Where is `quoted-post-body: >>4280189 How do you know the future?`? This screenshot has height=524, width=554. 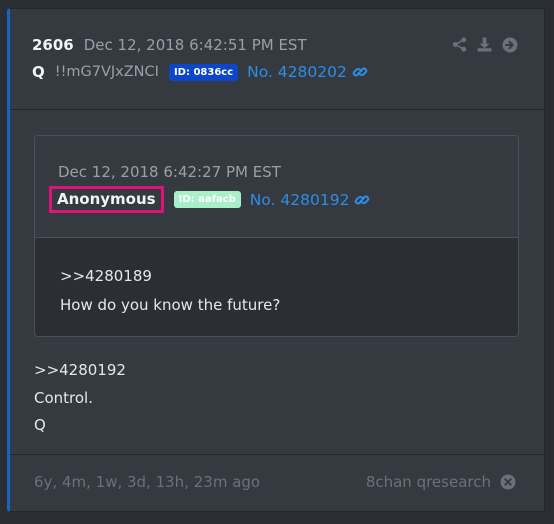
quoted-post-body: >>4280189 How do you know the future? is located at coordinates (170, 291).